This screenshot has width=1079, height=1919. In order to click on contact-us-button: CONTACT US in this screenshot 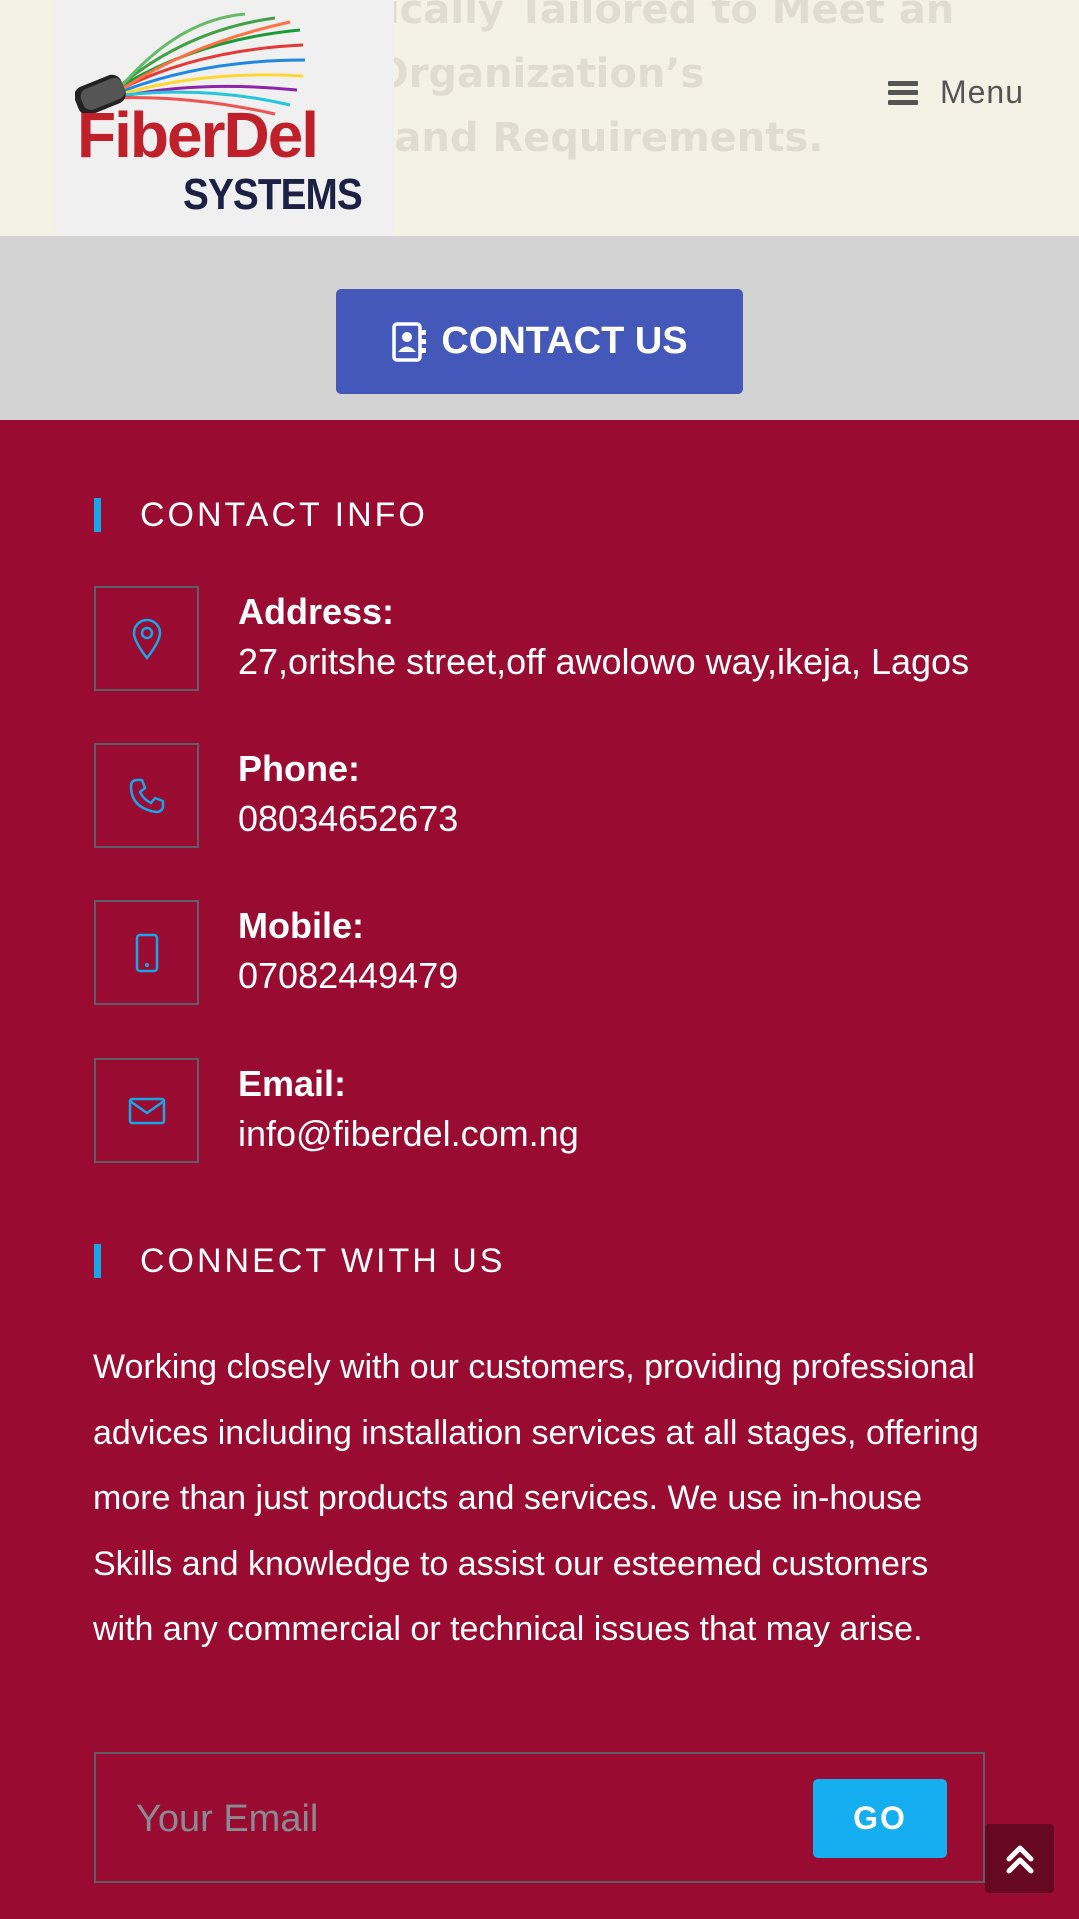, I will do `click(539, 341)`.